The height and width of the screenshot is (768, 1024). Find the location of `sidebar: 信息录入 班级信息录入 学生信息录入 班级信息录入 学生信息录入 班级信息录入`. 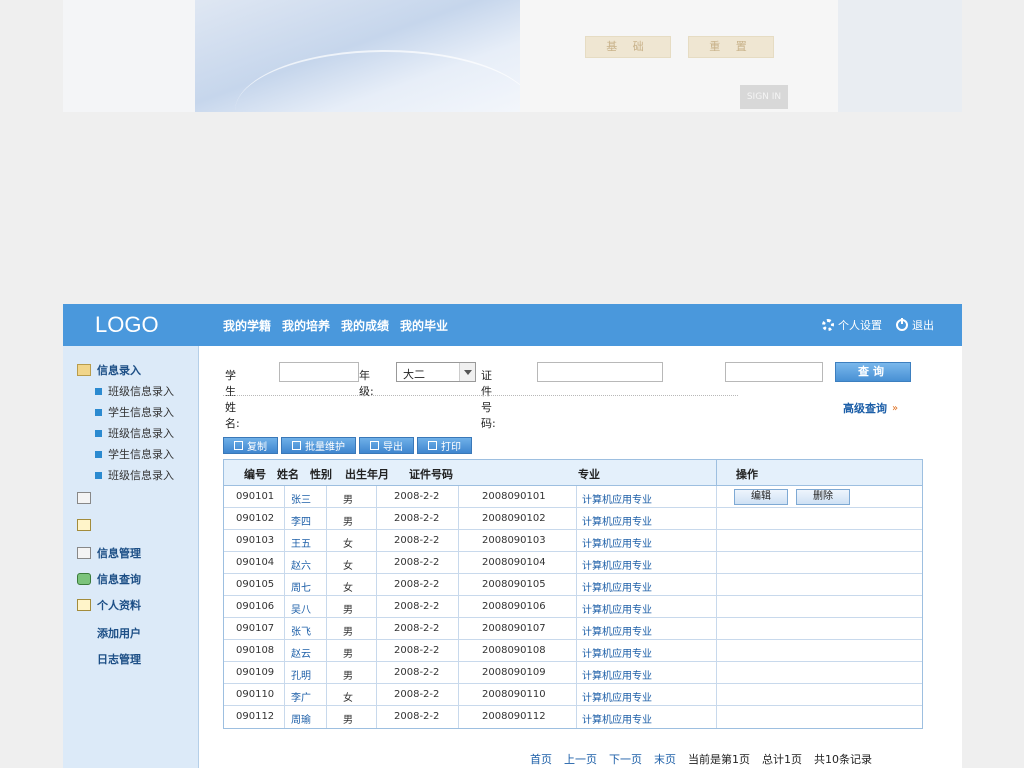

sidebar: 信息录入 班级信息录入 学生信息录入 班级信息录入 学生信息录入 班级信息录入 is located at coordinates (131, 557).